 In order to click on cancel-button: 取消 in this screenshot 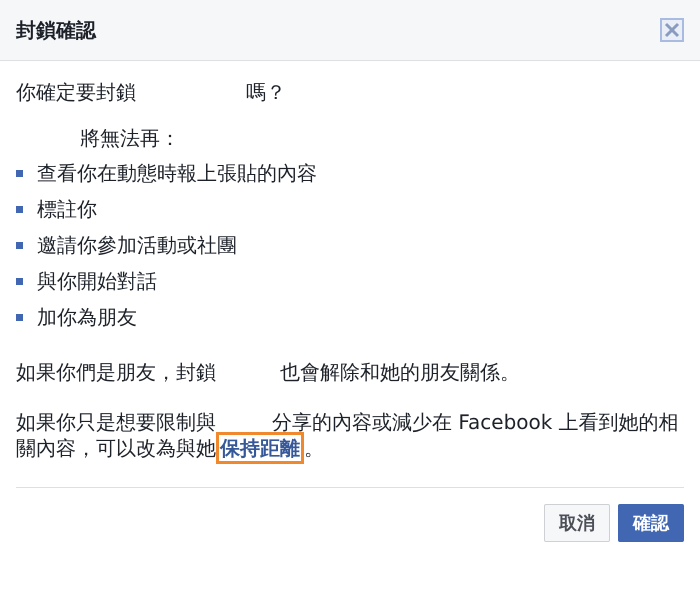, I will do `click(577, 523)`.